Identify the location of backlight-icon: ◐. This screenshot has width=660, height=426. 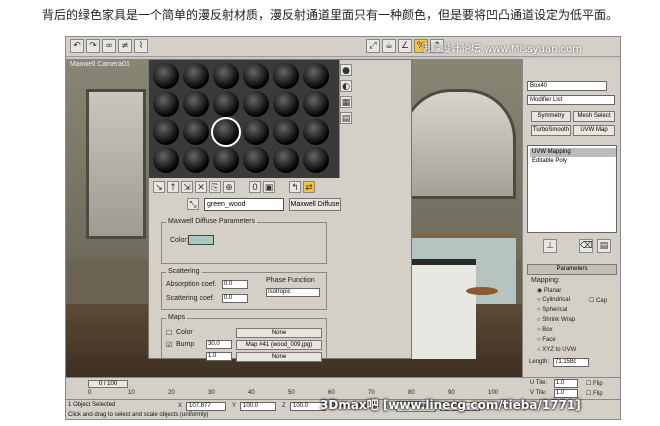
(346, 86).